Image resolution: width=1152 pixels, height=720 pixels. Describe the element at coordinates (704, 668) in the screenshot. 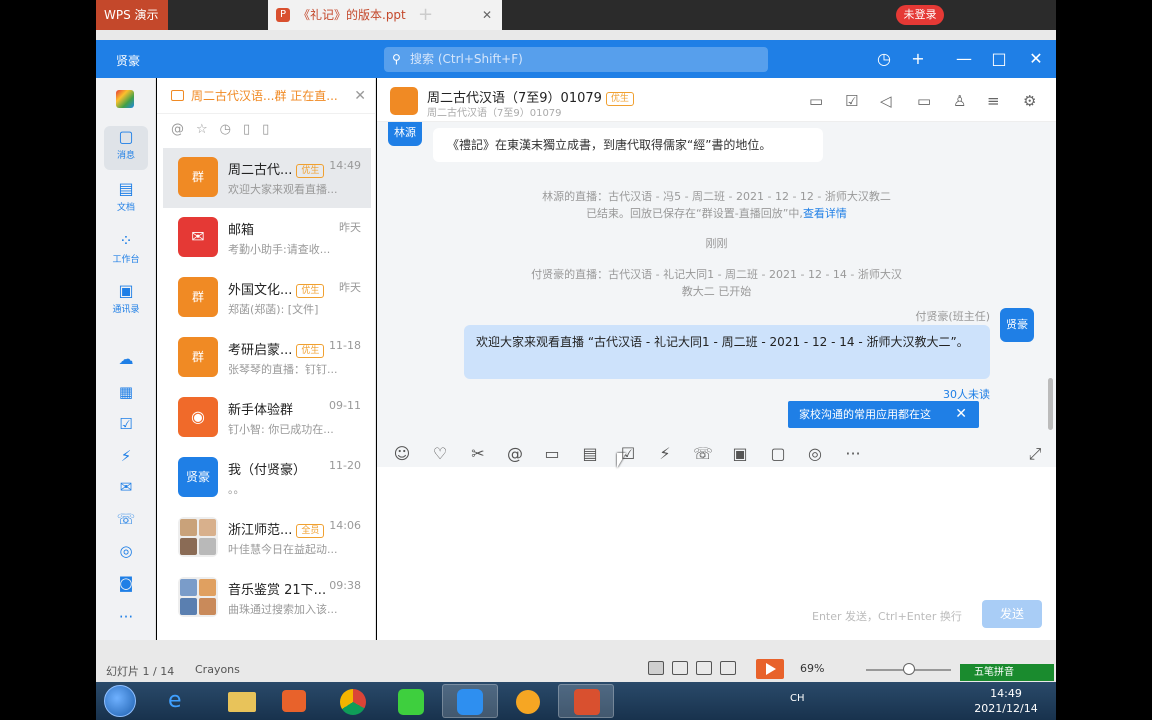

I see `reading-view-icon` at that location.